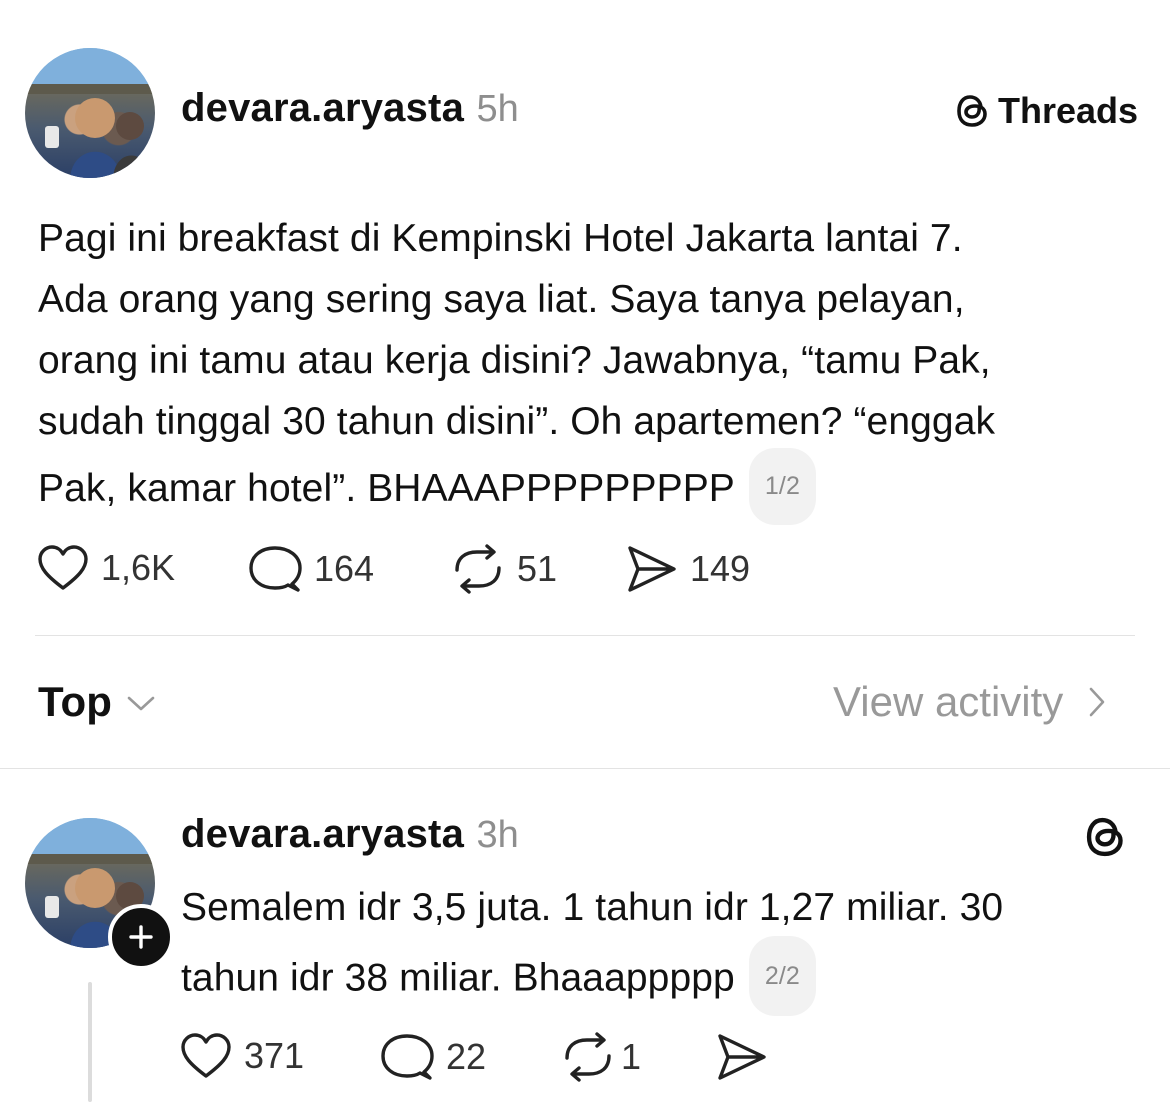  Describe the element at coordinates (322, 108) in the screenshot. I see `post-username: devara.aryasta` at that location.